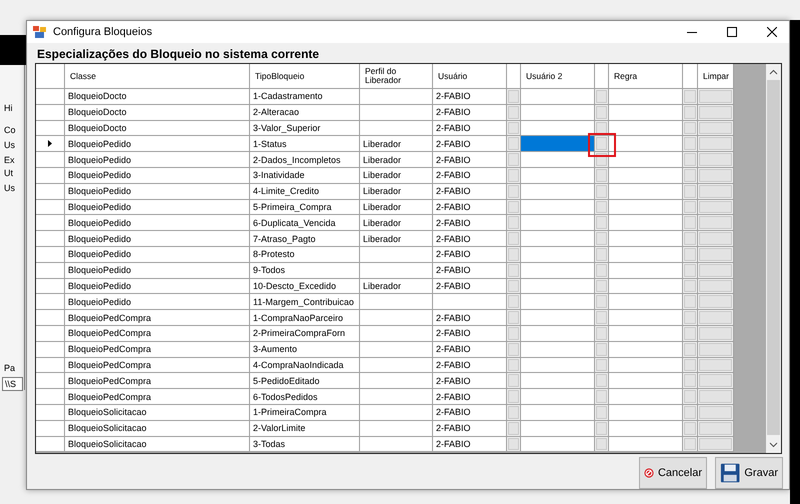 The height and width of the screenshot is (504, 800). Describe the element at coordinates (749, 473) in the screenshot. I see `save-button: Gravar` at that location.